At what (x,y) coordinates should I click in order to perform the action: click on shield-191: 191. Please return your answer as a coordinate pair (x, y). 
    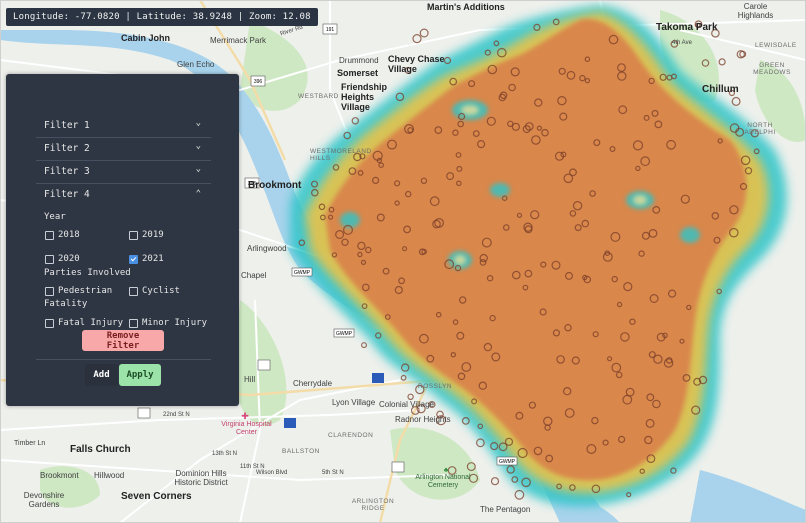
    Looking at the image, I should click on (330, 30).